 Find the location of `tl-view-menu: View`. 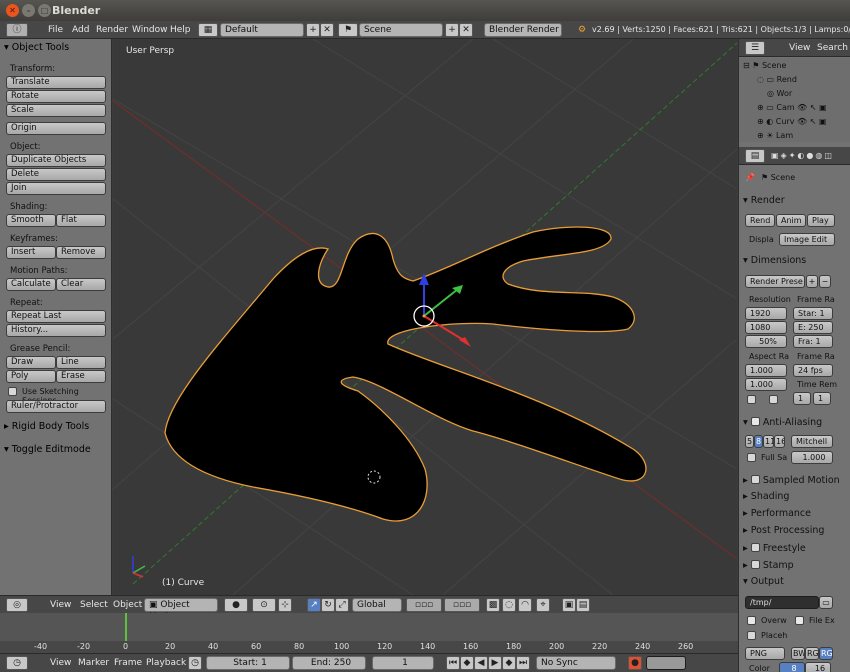

tl-view-menu: View is located at coordinates (60, 663).